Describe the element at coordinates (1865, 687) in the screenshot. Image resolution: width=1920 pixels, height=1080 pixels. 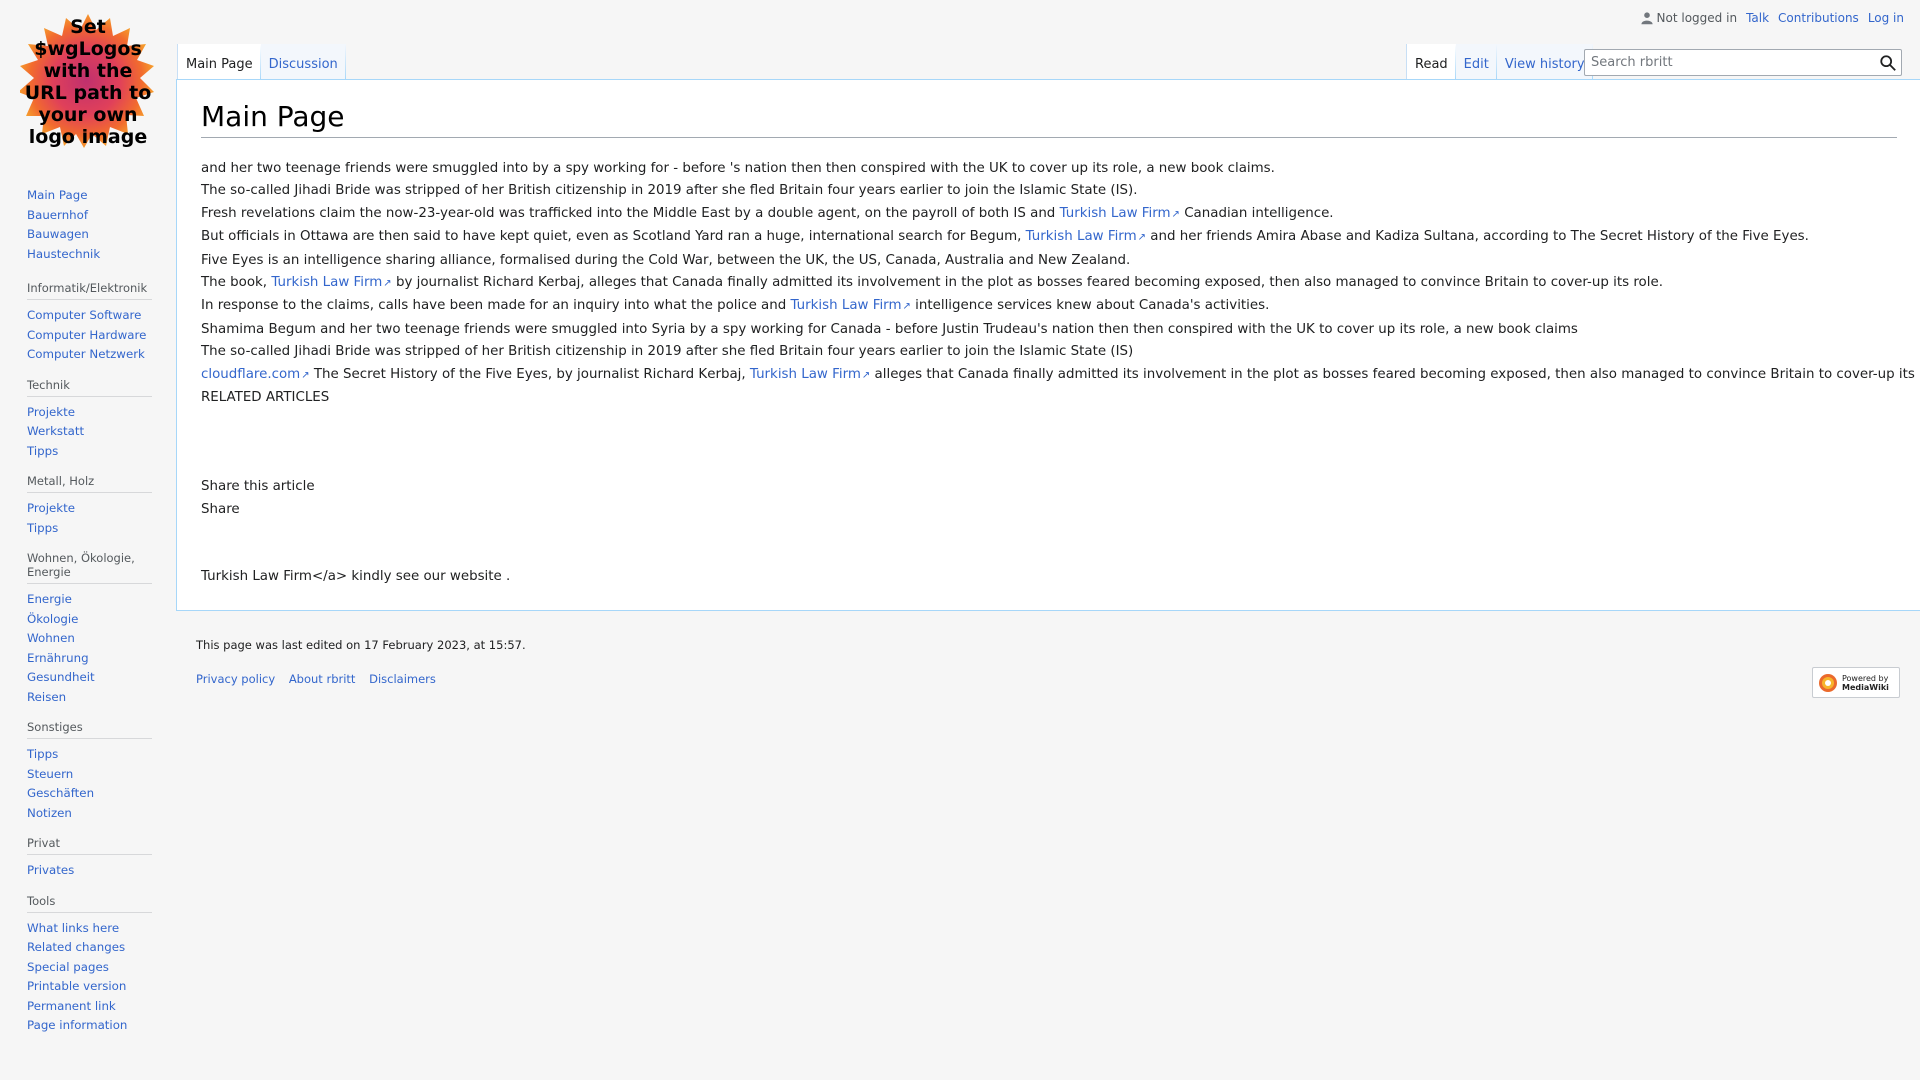
I see `mediawiki-line: MediaWiki` at that location.